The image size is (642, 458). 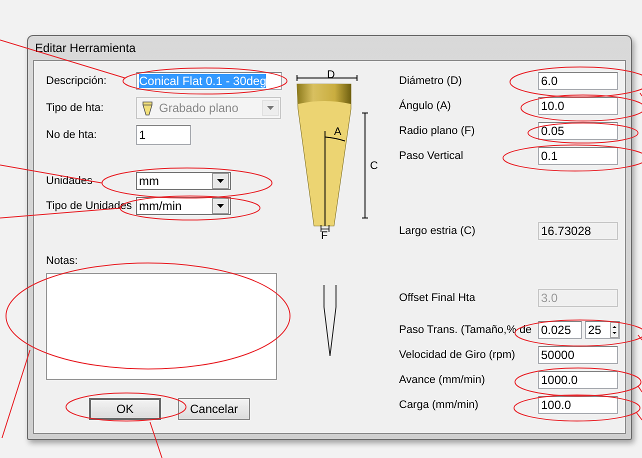 What do you see at coordinates (578, 81) in the screenshot?
I see `input-field: 6.0` at bounding box center [578, 81].